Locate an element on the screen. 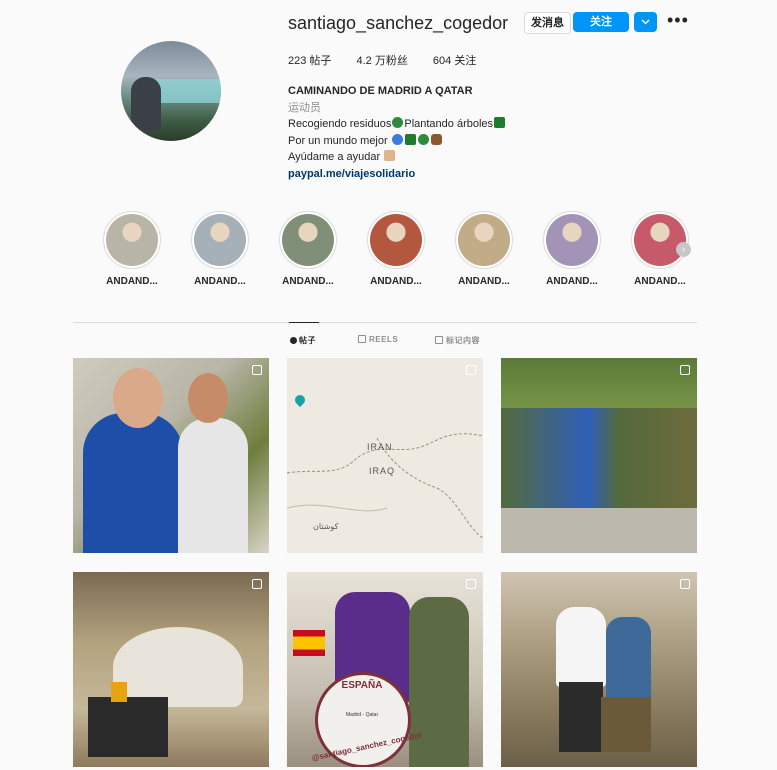 The height and width of the screenshot is (770, 777). tab-tagged: 标记内容 is located at coordinates (457, 340).